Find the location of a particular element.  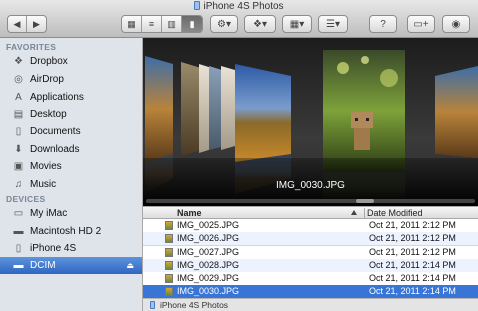

arrange-button: ▦▾ is located at coordinates (297, 24).